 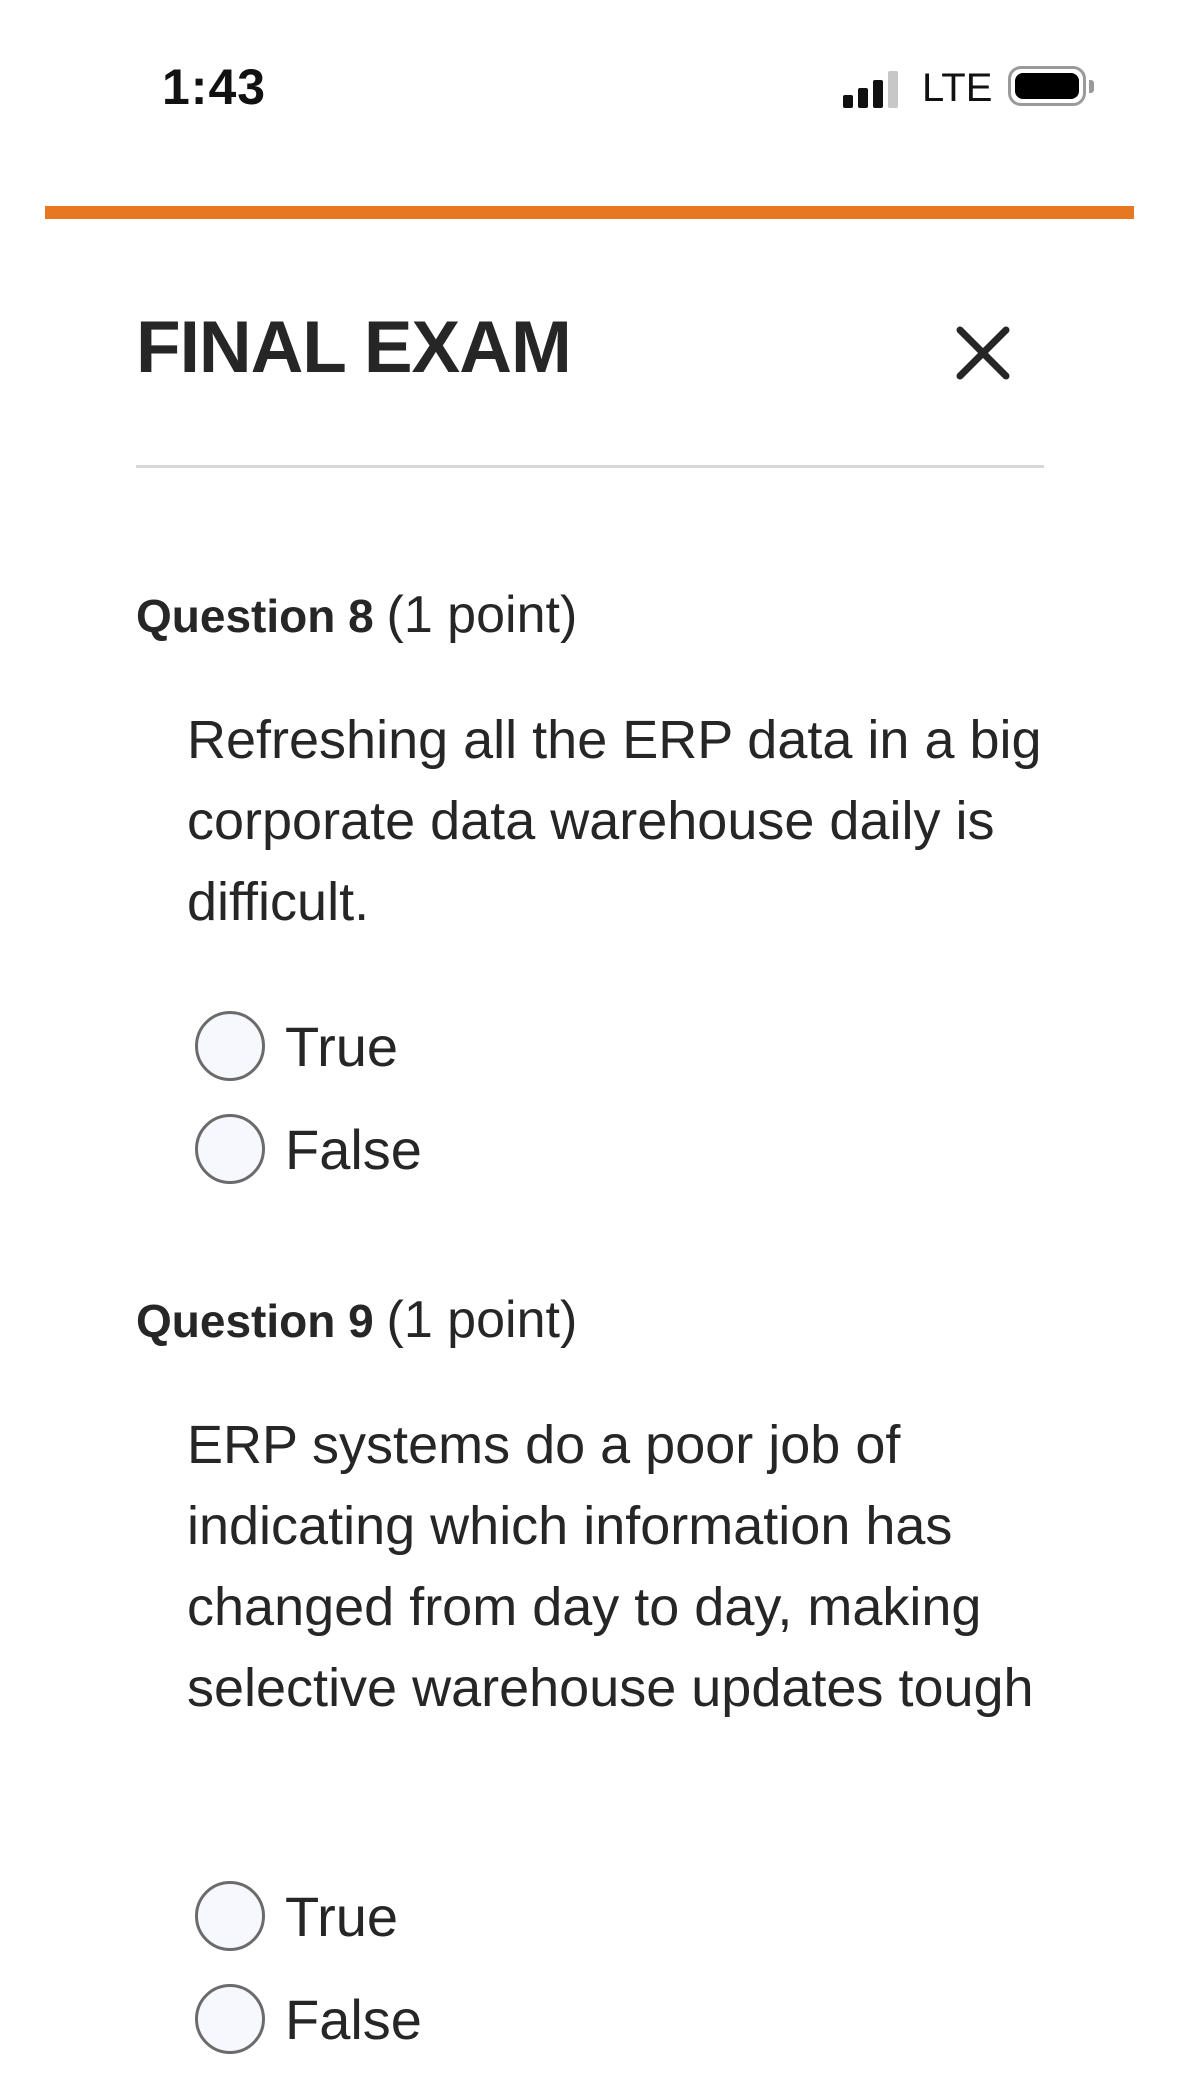 I want to click on status-bar: 1:43 LTE, so click(x=589, y=80).